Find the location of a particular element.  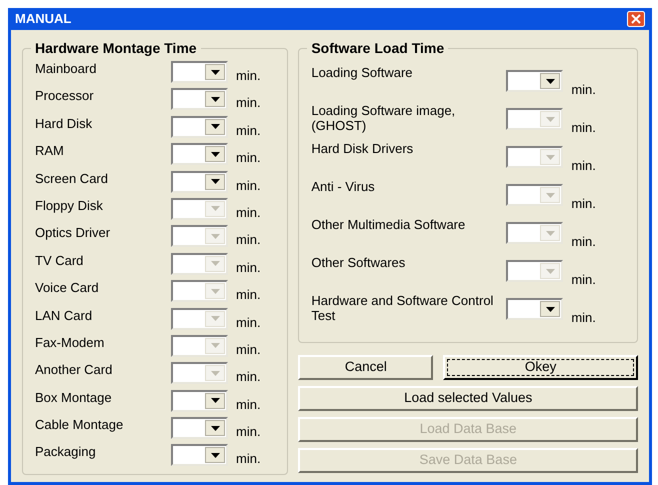

field-label: Another Card is located at coordinates (74, 370).